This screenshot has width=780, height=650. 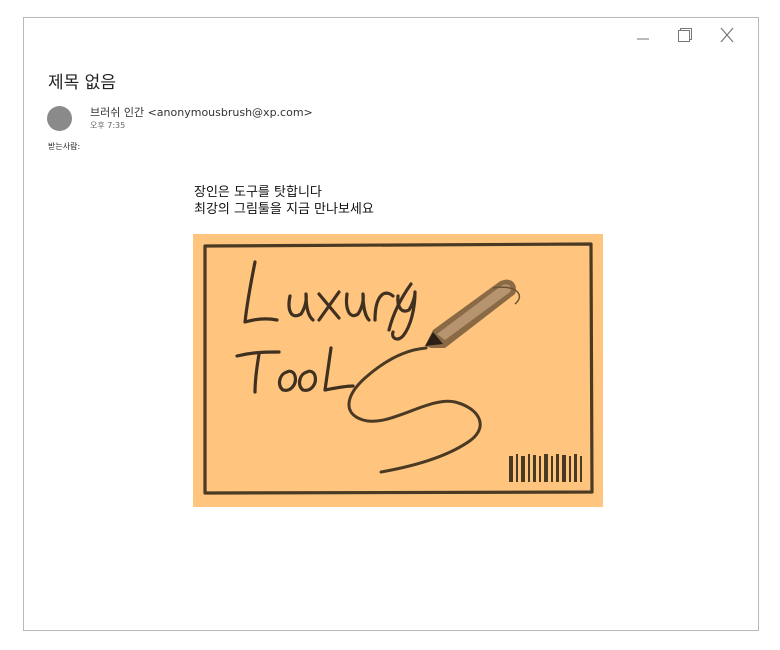 I want to click on email-body: 장인은 도구를 탓합니다 최강의 그림툴을 지금 만나보세요, so click(x=284, y=201).